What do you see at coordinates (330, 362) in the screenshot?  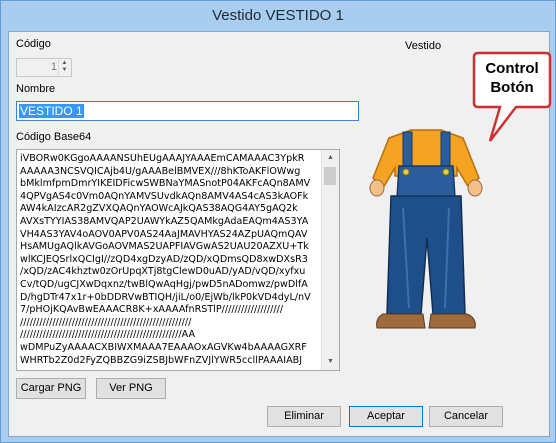 I see `scroll-down-icon: ▼` at bounding box center [330, 362].